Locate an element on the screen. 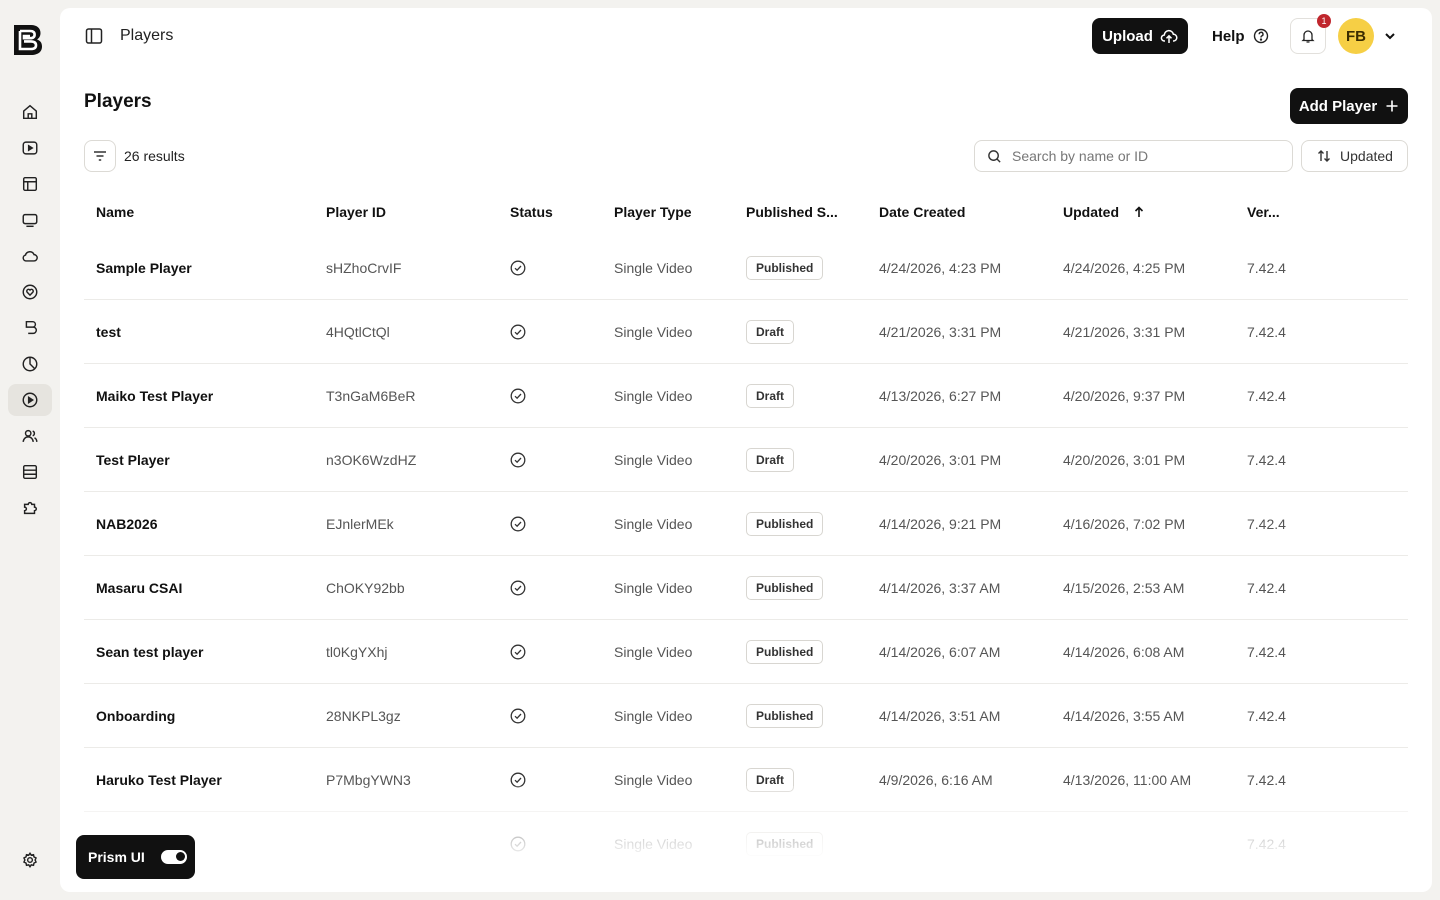 The image size is (1440, 900). cell-updated: 4/14/2026, 6:08 AM is located at coordinates (1124, 652).